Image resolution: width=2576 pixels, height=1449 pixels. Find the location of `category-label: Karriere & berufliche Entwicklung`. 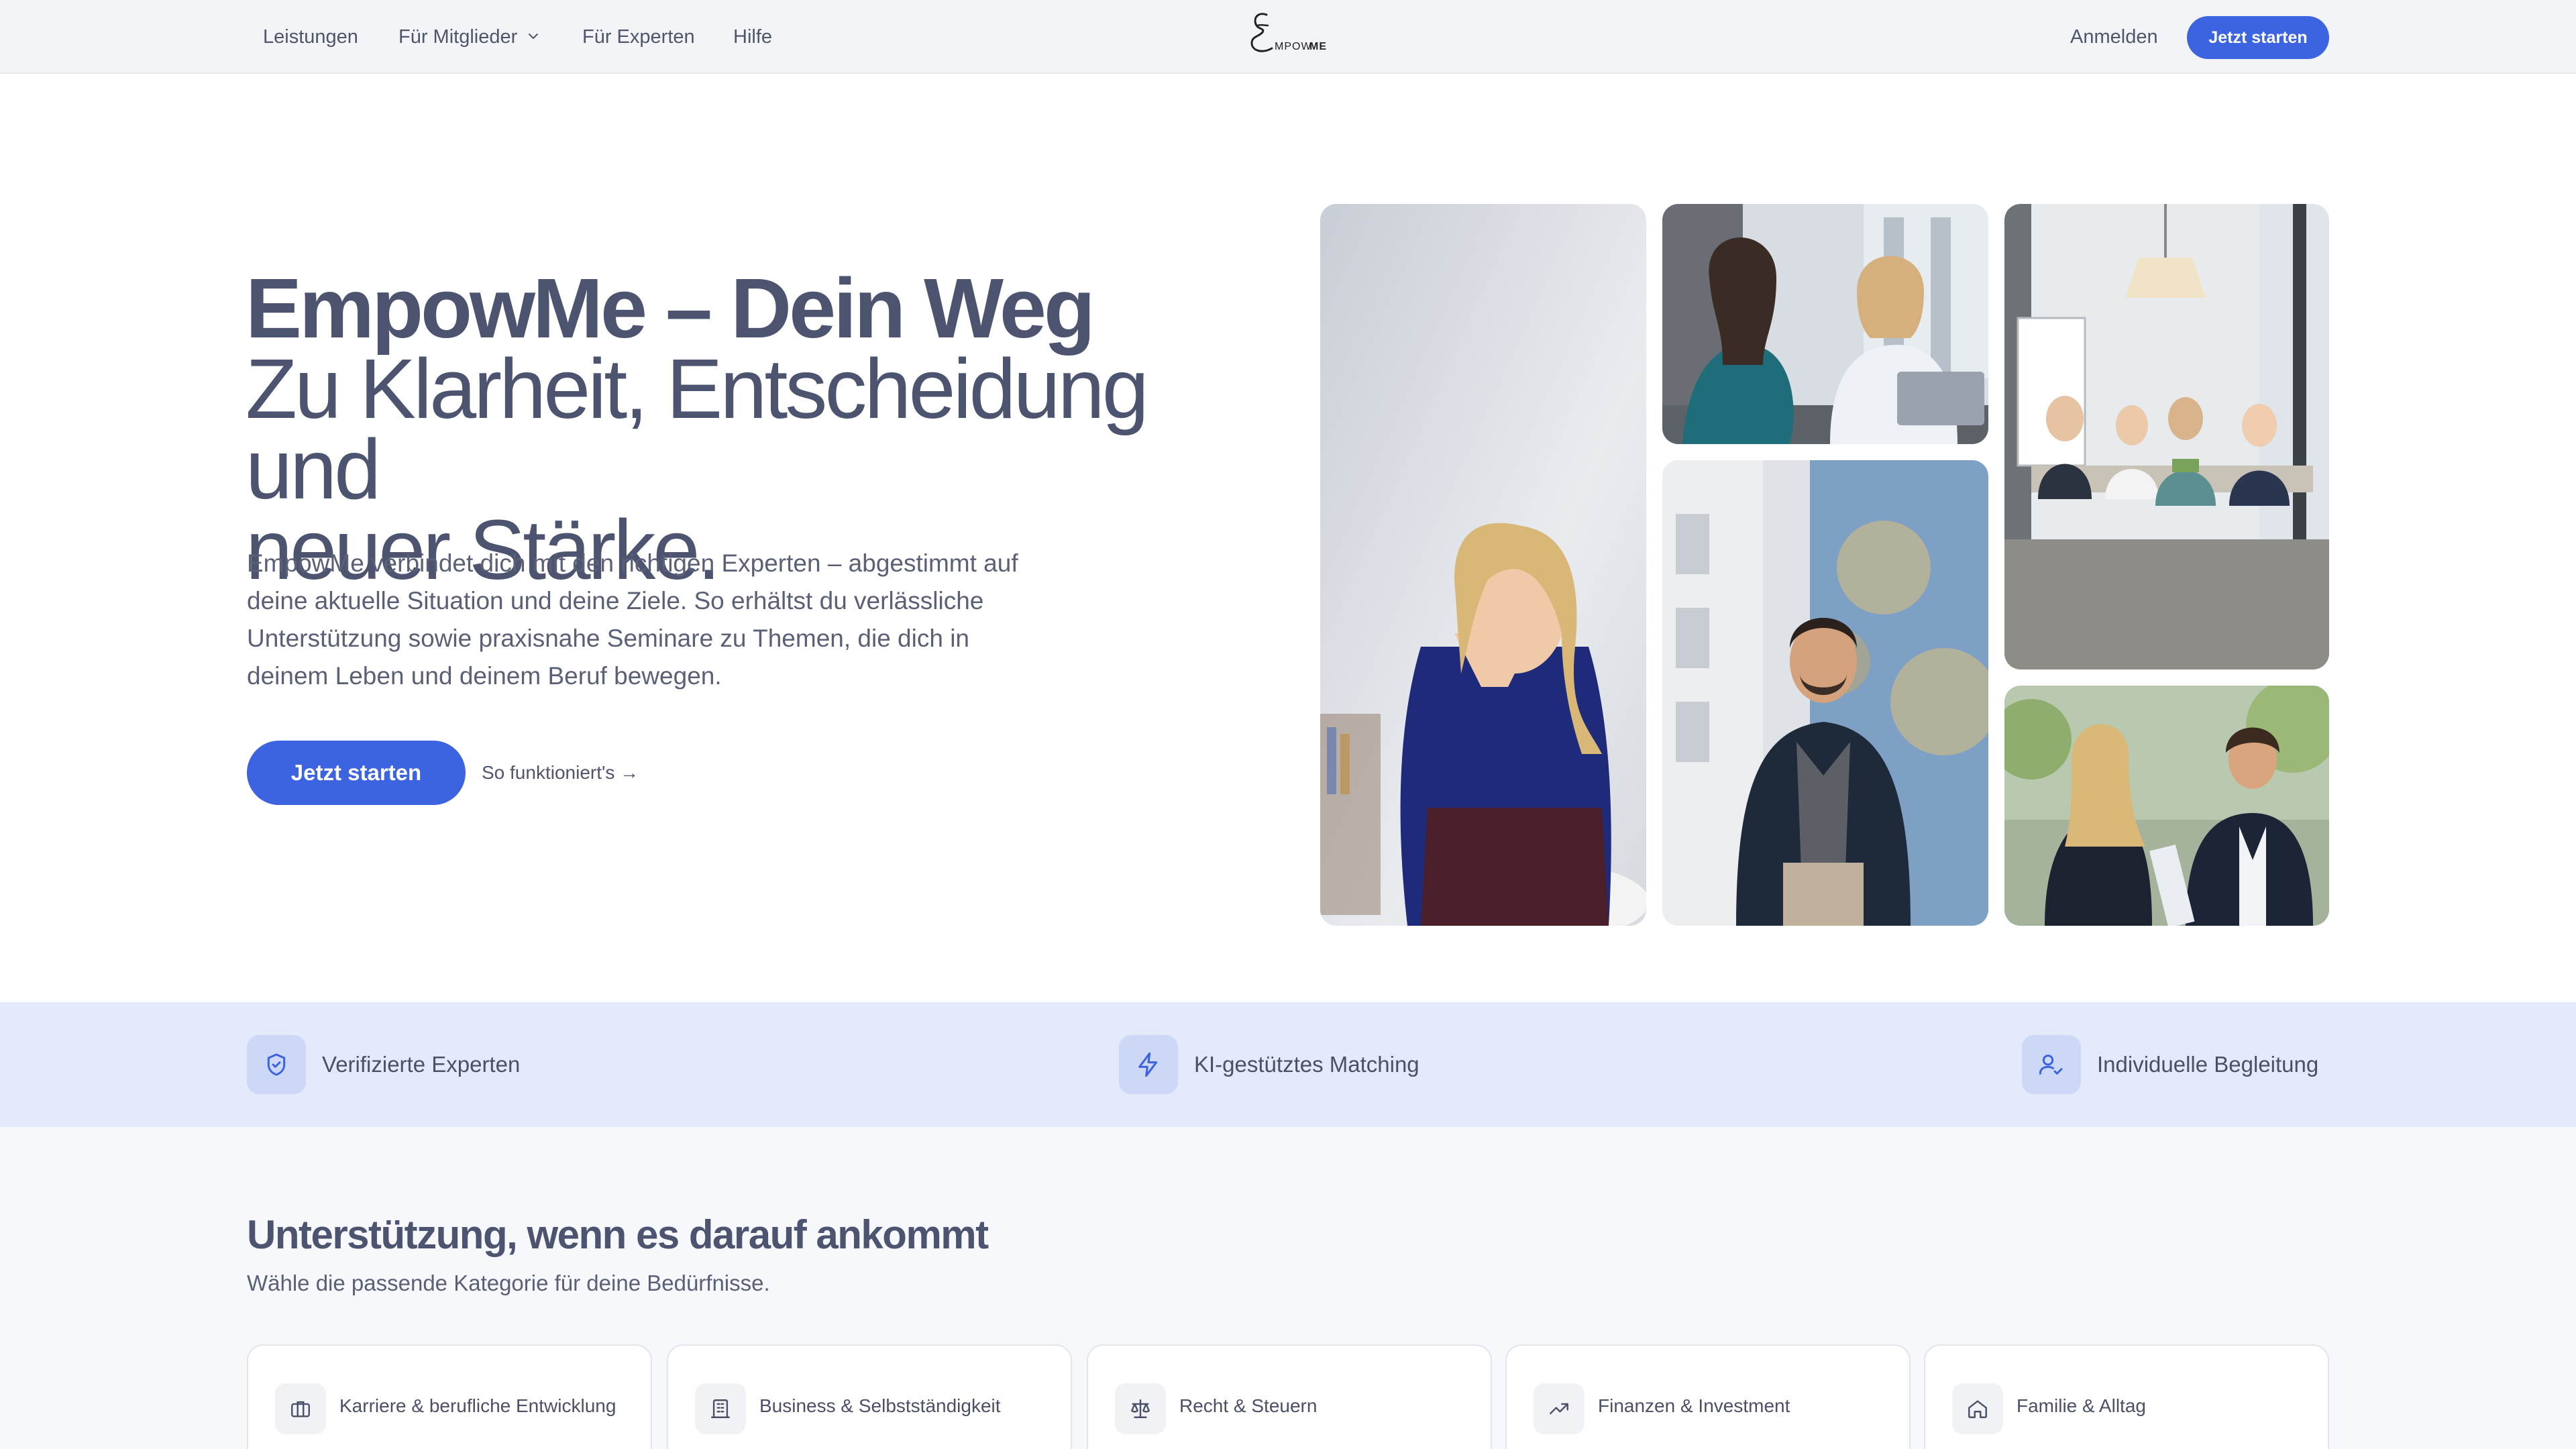

category-label: Karriere & berufliche Entwicklung is located at coordinates (477, 1405).